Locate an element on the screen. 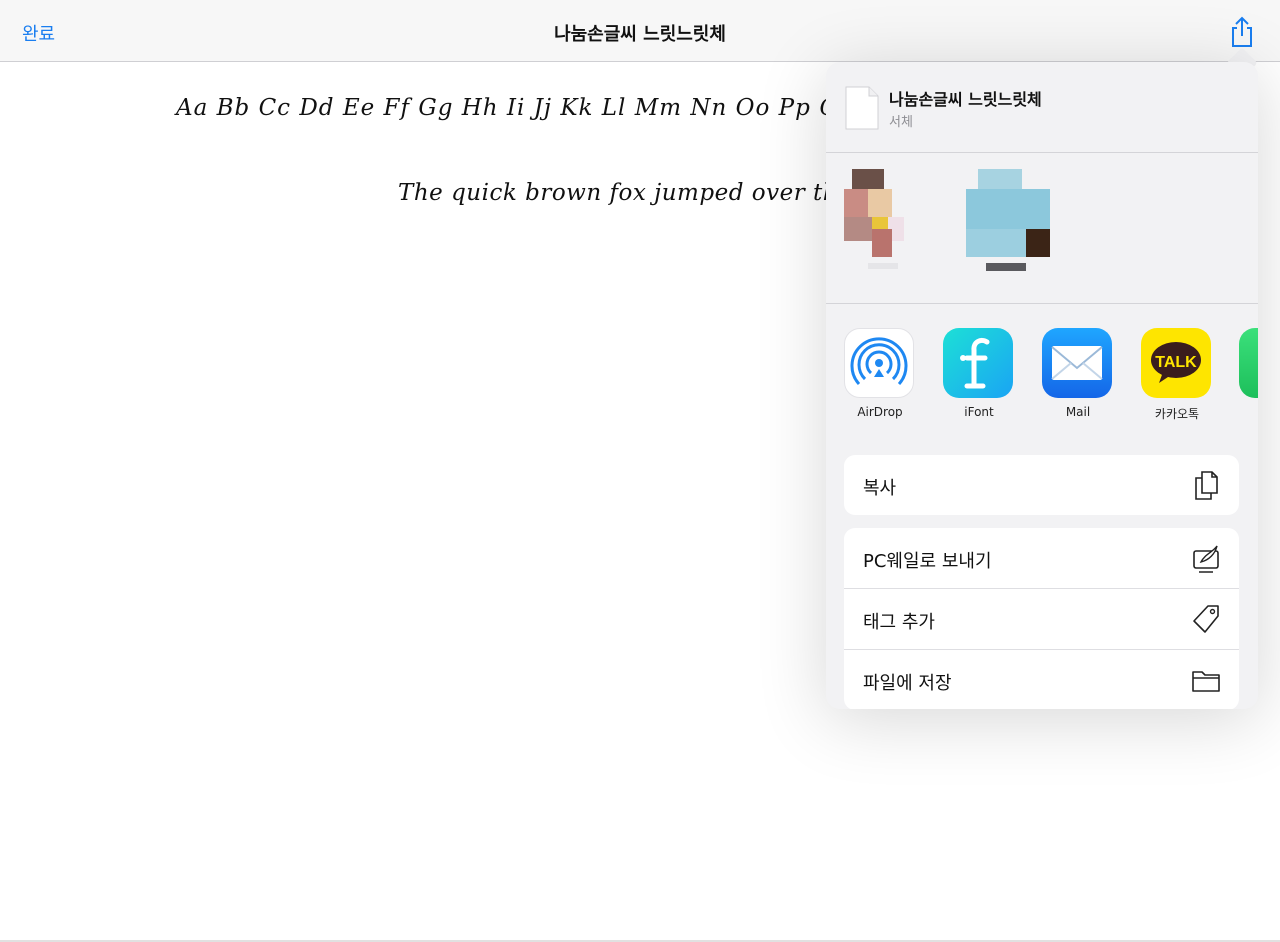 Image resolution: width=1280 pixels, height=942 pixels. copy-icon is located at coordinates (1206, 485).